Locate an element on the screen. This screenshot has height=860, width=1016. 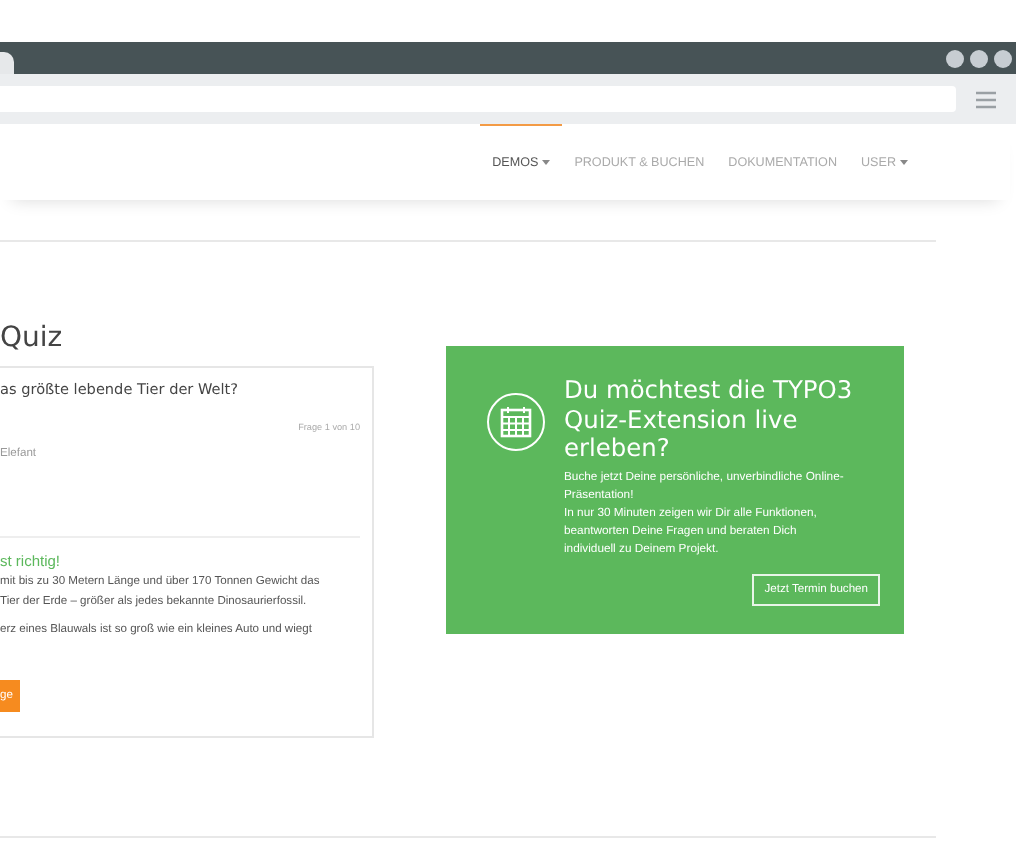
calendar-icon is located at coordinates (516, 422).